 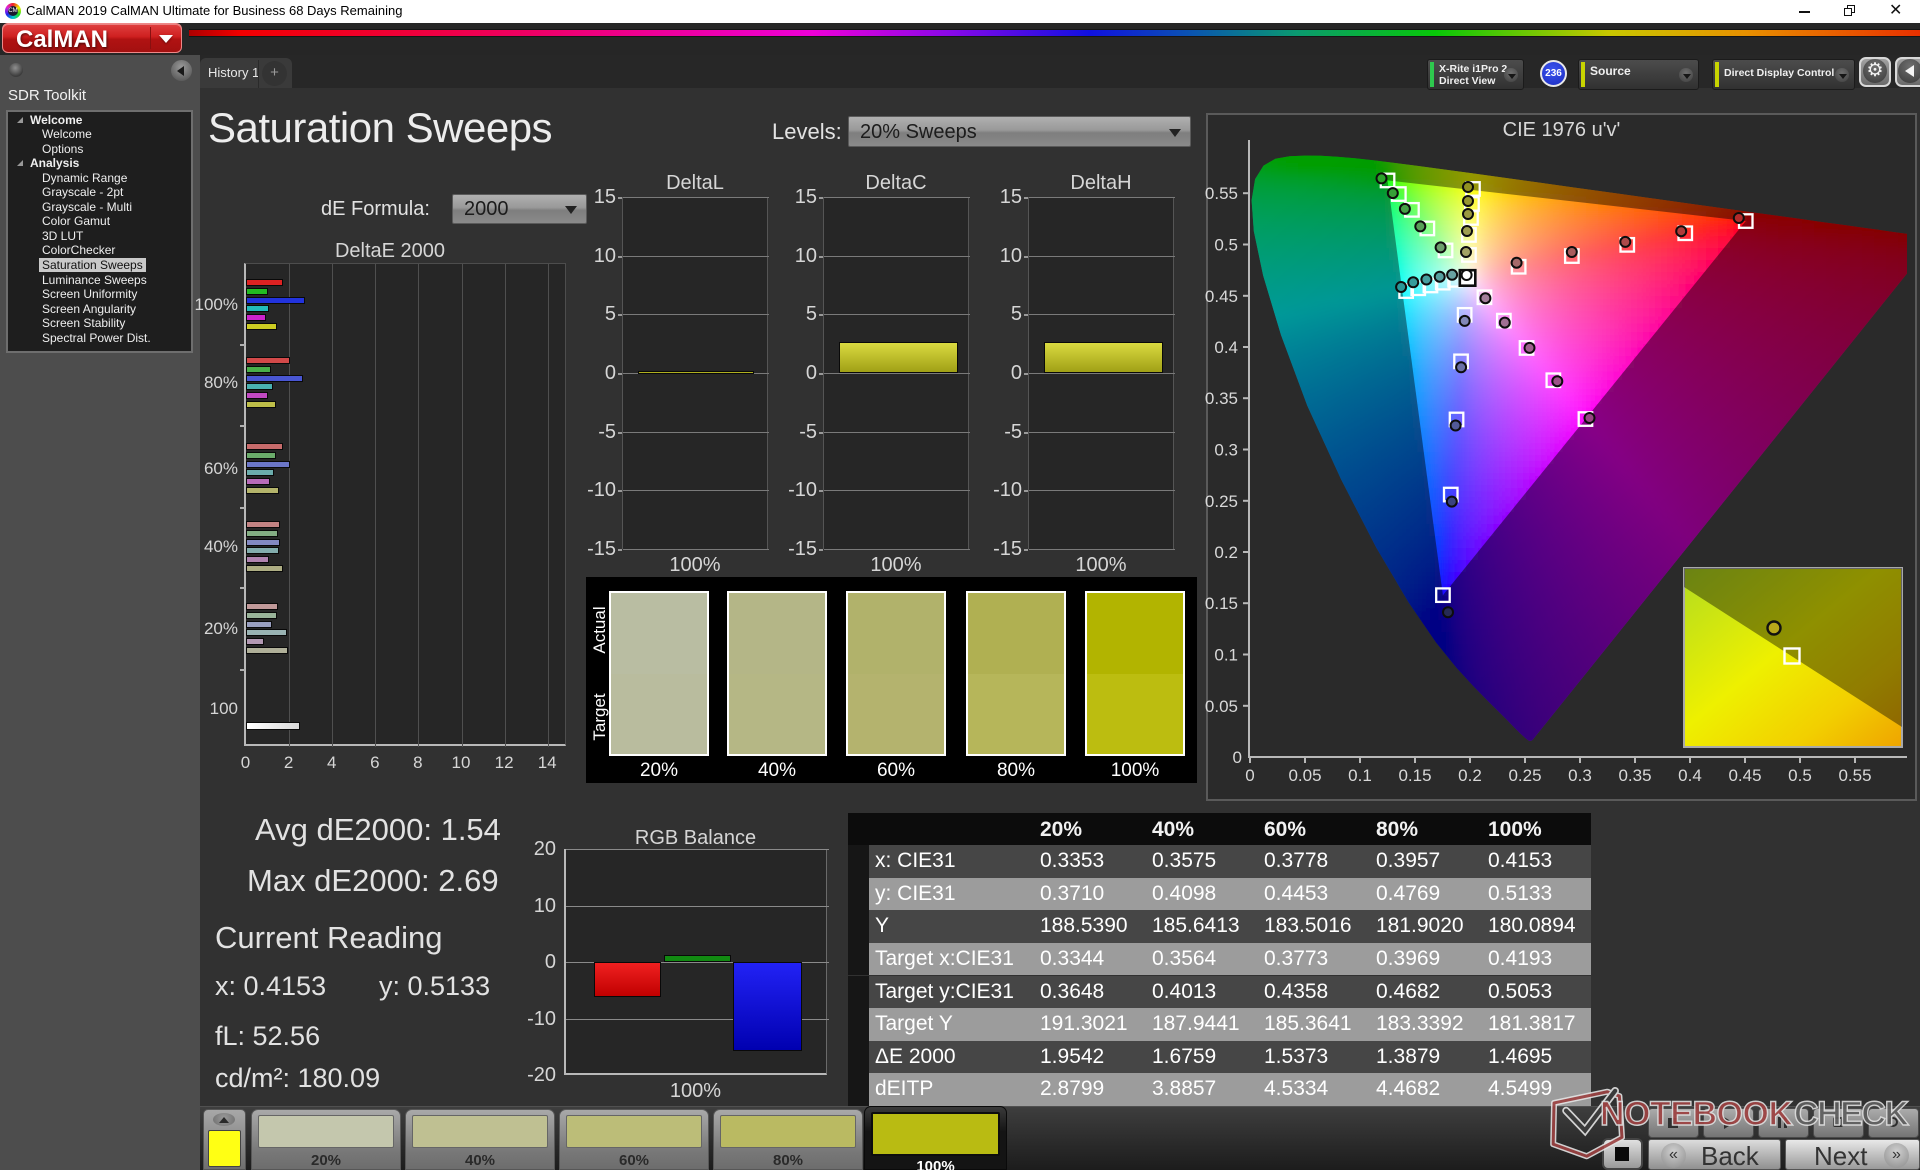 I want to click on svg-text: NOTEBOOK, so click(x=1696, y=1114).